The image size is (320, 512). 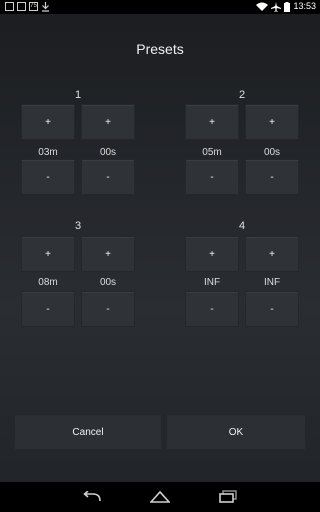 What do you see at coordinates (45, 7) in the screenshot?
I see `download-icon` at bounding box center [45, 7].